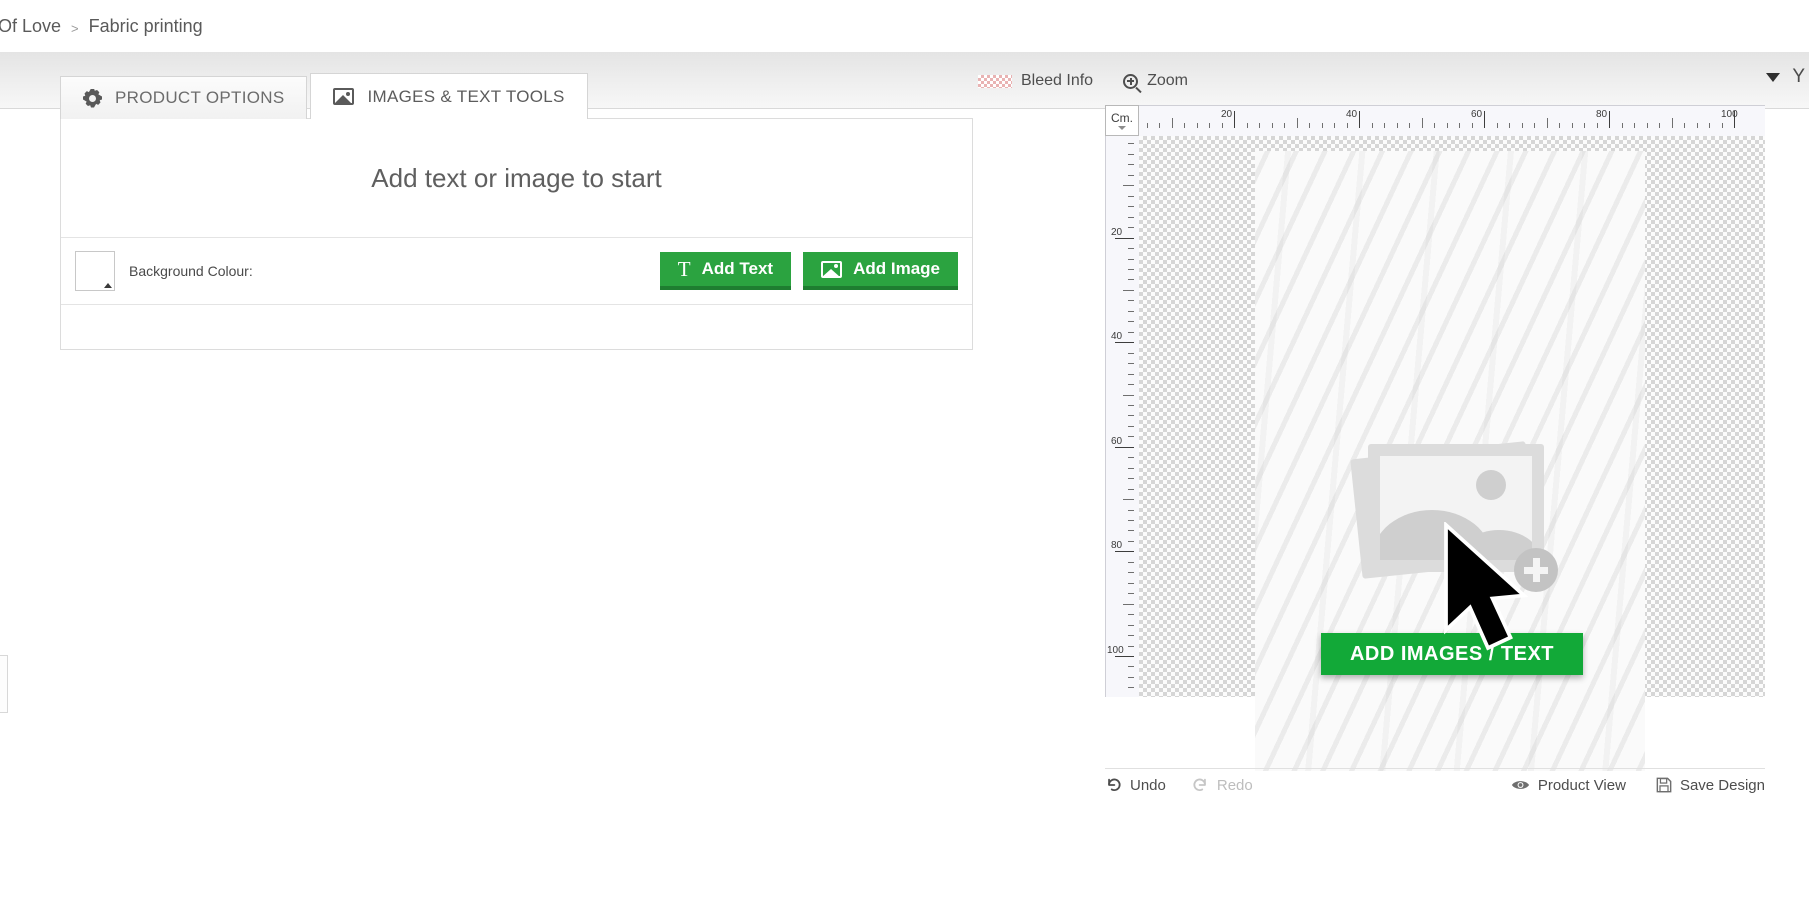  What do you see at coordinates (95, 271) in the screenshot?
I see `background-colour-swatch` at bounding box center [95, 271].